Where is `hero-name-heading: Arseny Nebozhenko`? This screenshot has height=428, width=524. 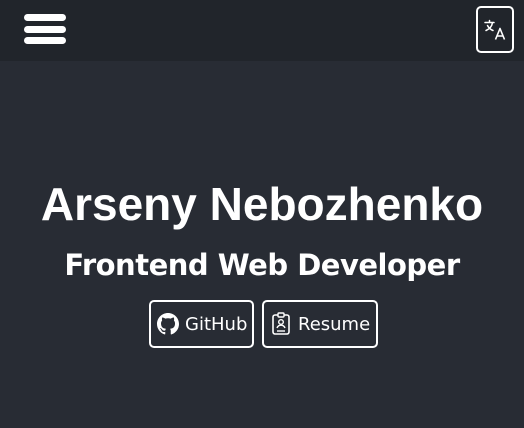 hero-name-heading: Arseny Nebozhenko is located at coordinates (262, 204).